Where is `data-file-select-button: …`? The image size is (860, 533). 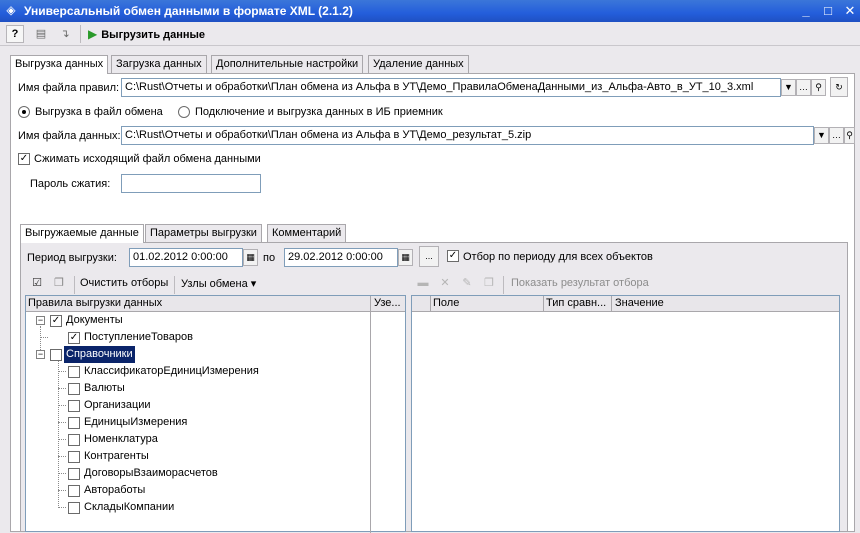
data-file-select-button: … is located at coordinates (836, 135).